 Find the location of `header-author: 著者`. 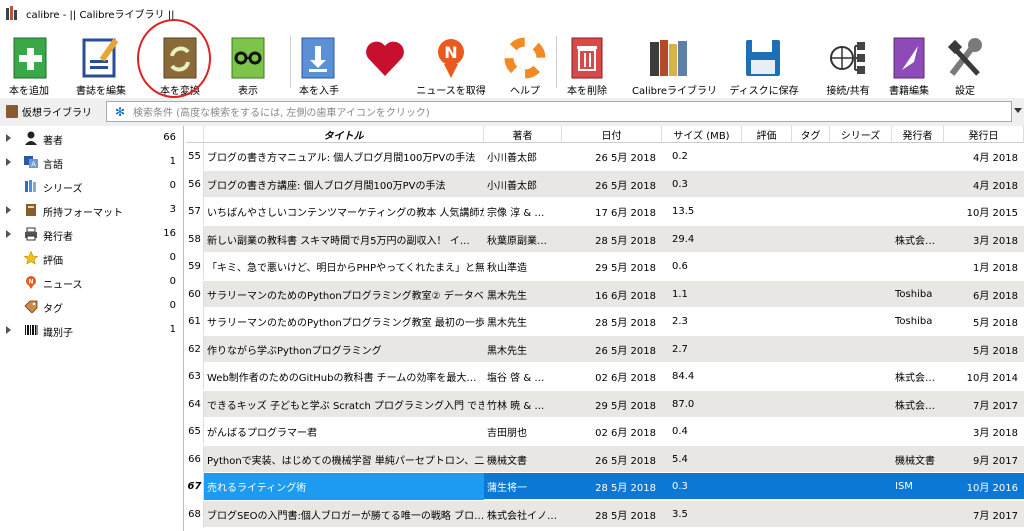

header-author: 著者 is located at coordinates (523, 134).